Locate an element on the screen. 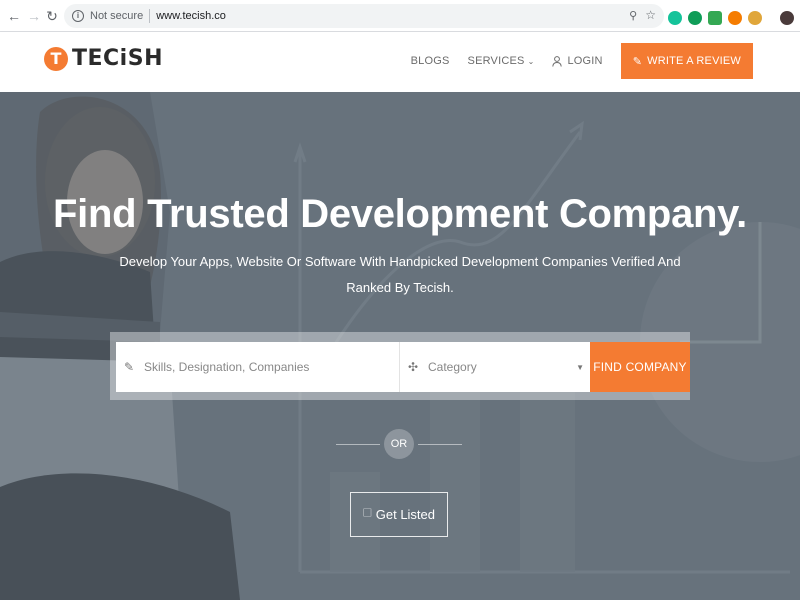  bolt-extension-icon is located at coordinates (735, 18).